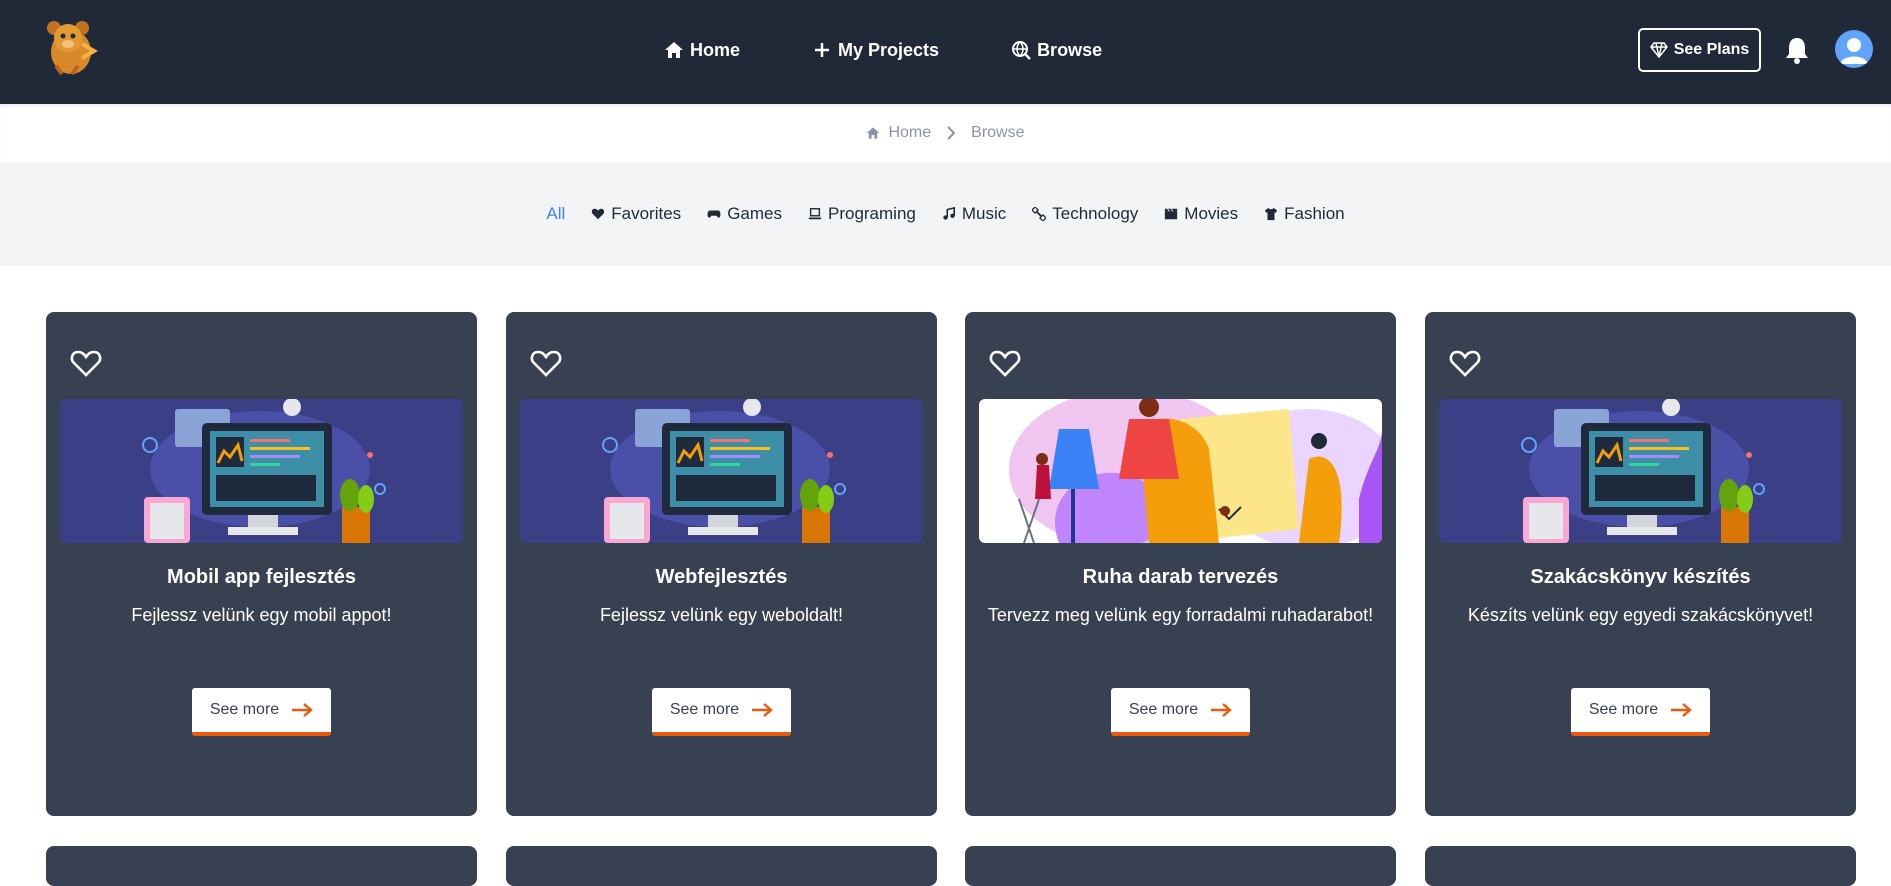 This screenshot has width=1891, height=886. Describe the element at coordinates (1314, 213) in the screenshot. I see `category-fashion-label: Fashion` at that location.